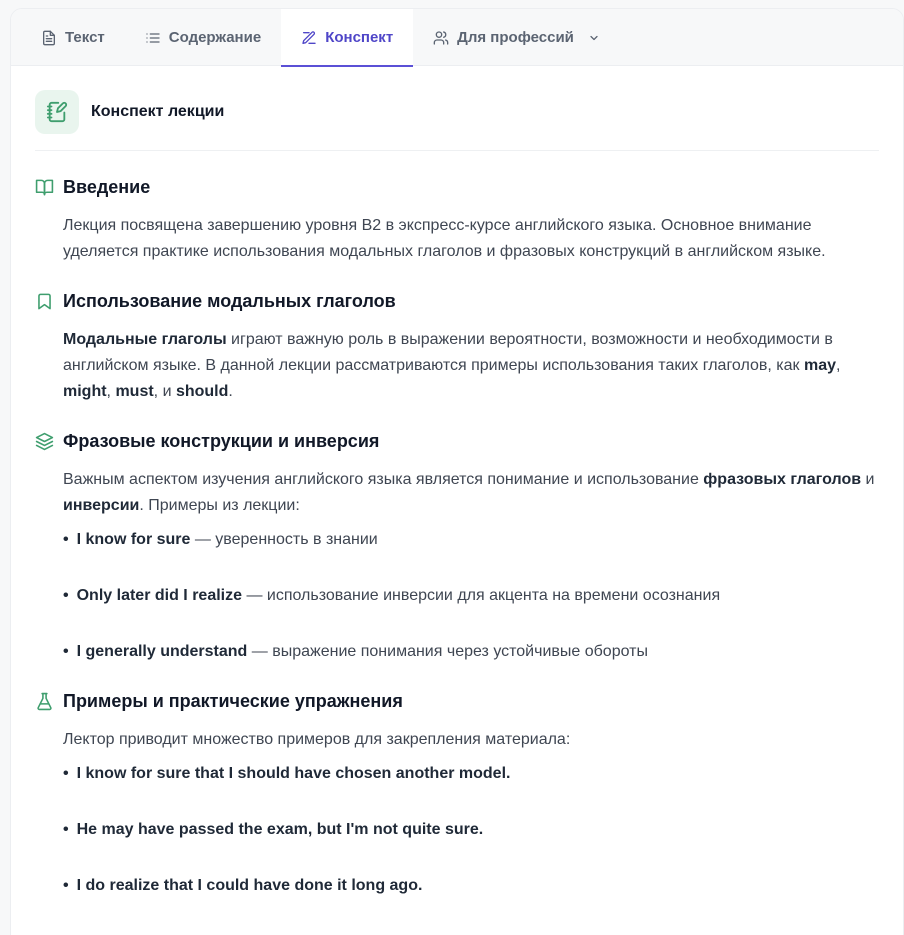  What do you see at coordinates (782, 479) in the screenshot?
I see `bold-term: фразовых глаголов` at bounding box center [782, 479].